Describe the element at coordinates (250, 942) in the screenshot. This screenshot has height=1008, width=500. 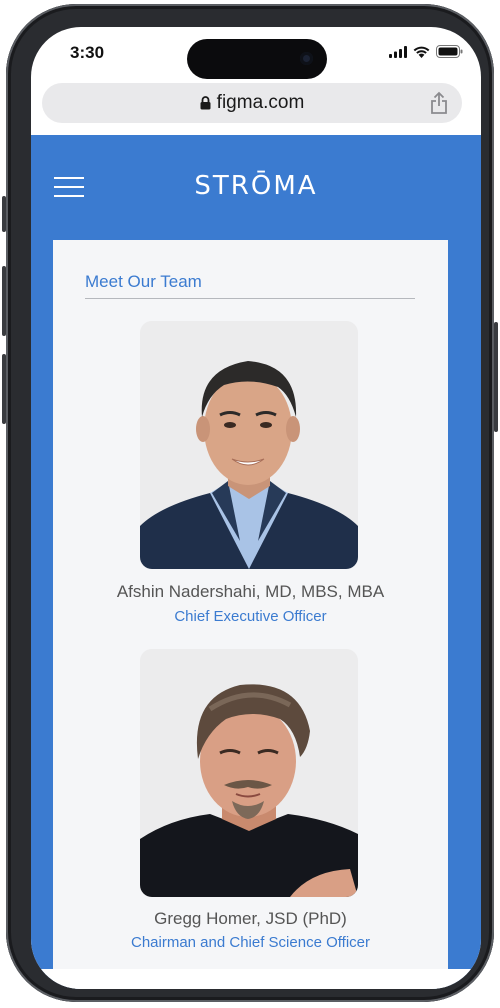
I see `member-role-link: Chairman and Chief Science Officer` at that location.